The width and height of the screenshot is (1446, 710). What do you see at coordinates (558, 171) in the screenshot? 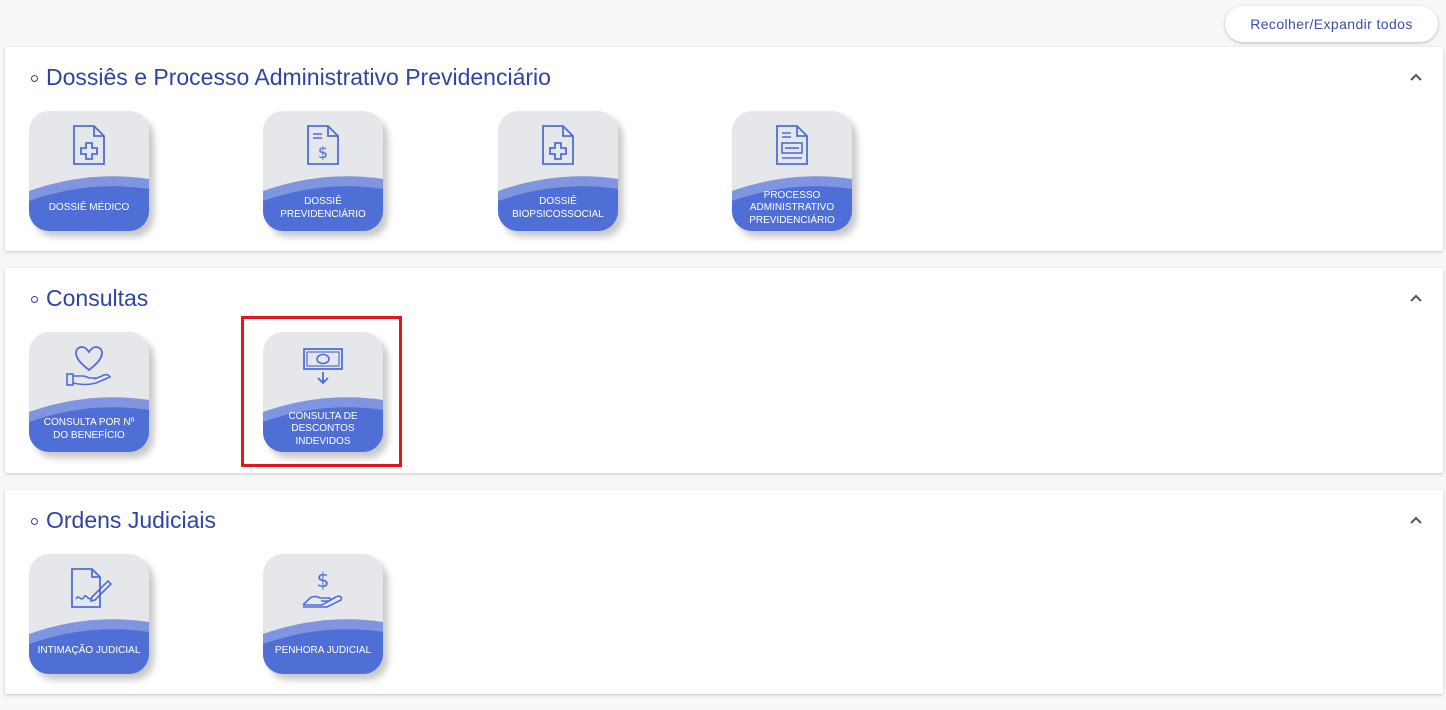
I see `tile-dossie-biopsicossocial: Dossiê Biopsicossocial` at bounding box center [558, 171].